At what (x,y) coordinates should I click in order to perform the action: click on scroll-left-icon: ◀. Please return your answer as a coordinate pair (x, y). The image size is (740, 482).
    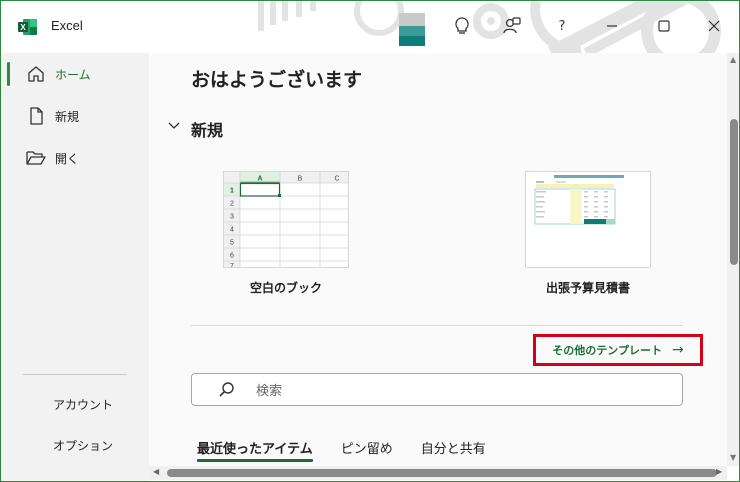
    Looking at the image, I should click on (156, 471).